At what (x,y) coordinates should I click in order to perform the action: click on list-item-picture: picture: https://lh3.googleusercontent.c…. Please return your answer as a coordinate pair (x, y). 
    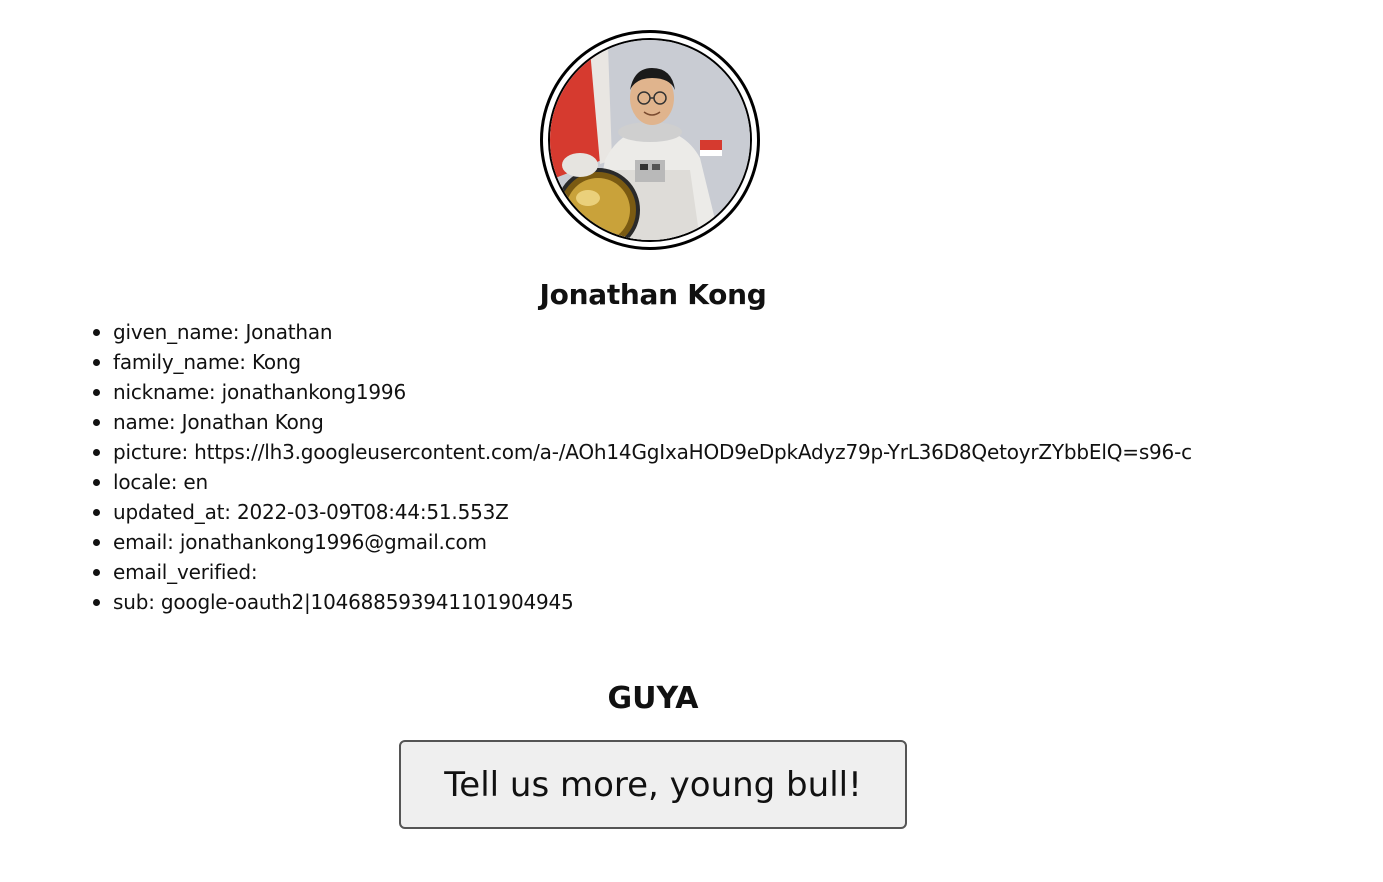
    Looking at the image, I should click on (642, 452).